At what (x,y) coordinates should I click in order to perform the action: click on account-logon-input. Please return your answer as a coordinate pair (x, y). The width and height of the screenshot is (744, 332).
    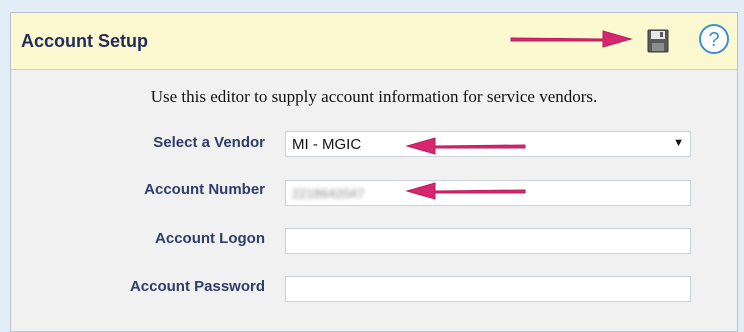
    Looking at the image, I should click on (488, 241).